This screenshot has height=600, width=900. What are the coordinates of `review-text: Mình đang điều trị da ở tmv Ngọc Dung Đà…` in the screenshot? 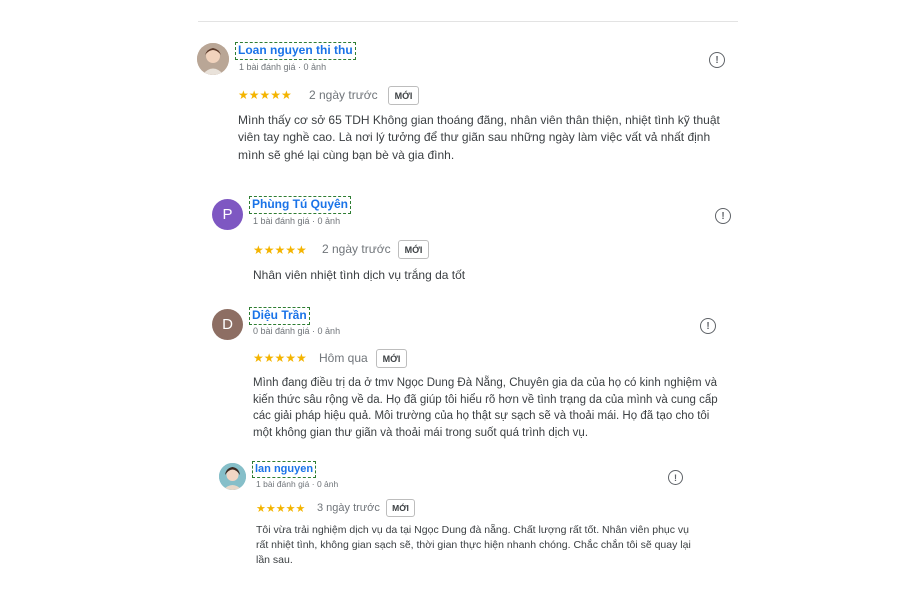 It's located at (485, 408).